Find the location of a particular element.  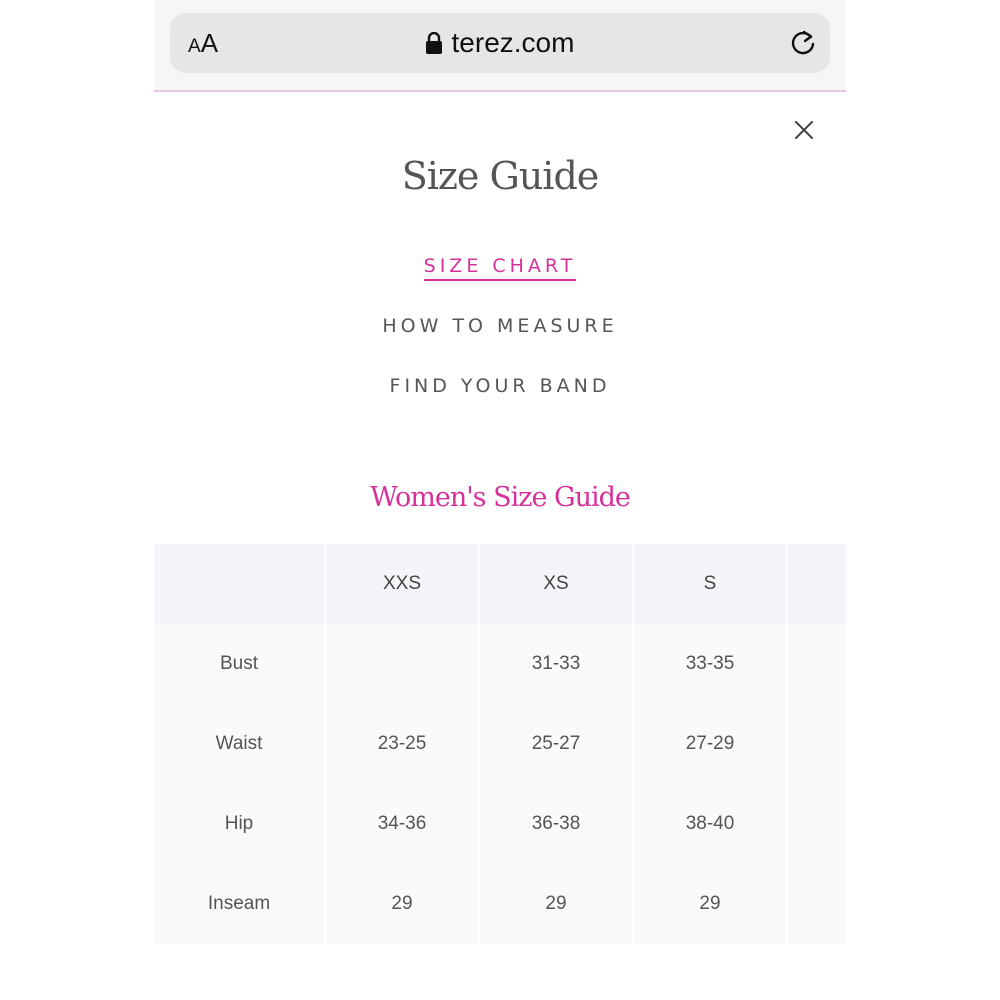

tab-size-chart: SIZE CHART is located at coordinates (500, 268).